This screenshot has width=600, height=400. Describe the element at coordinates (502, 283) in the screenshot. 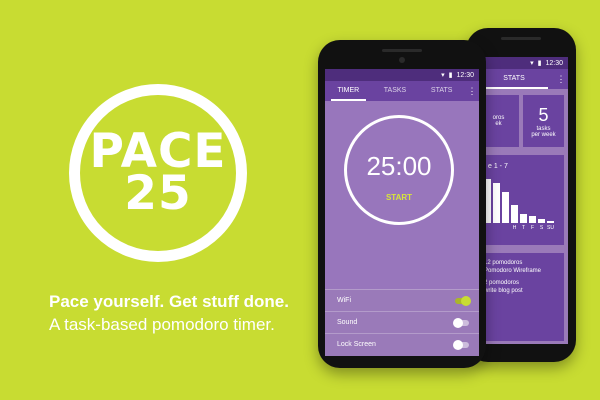

I see `list-item-title: 2 pomodoros` at that location.